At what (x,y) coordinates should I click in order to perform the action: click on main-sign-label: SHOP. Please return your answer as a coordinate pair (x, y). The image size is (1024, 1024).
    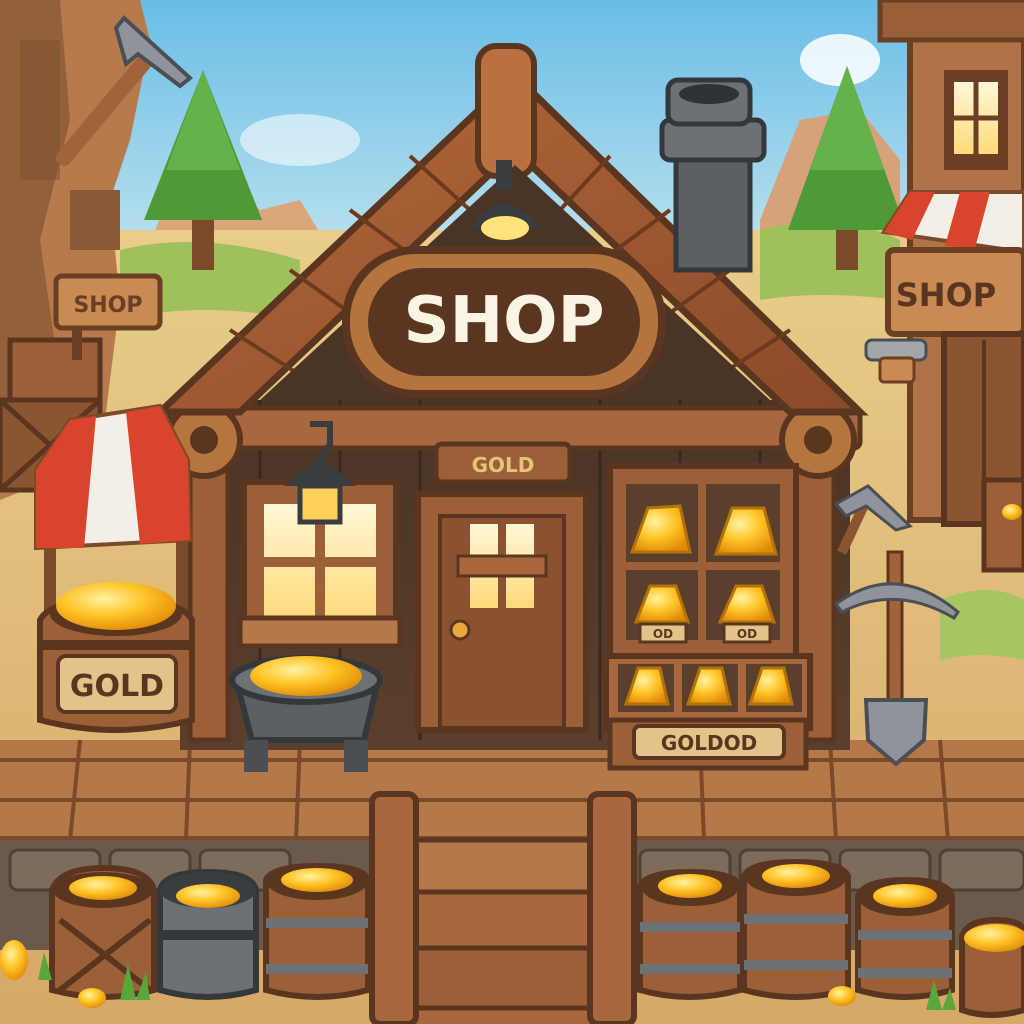
    Looking at the image, I should click on (504, 321).